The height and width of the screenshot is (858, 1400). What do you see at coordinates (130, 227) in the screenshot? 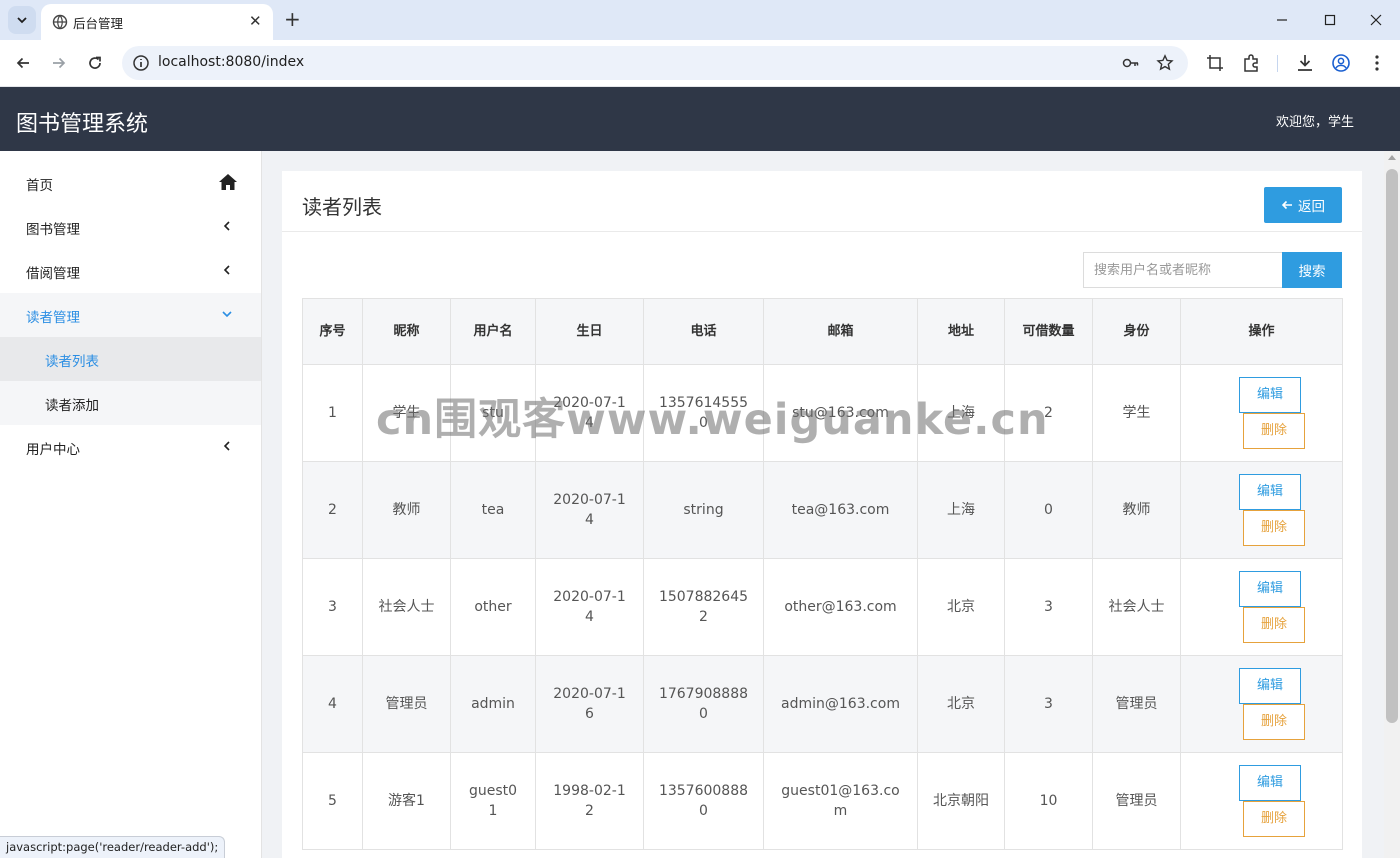
I see `sidebar-item-books: 图书管理` at bounding box center [130, 227].